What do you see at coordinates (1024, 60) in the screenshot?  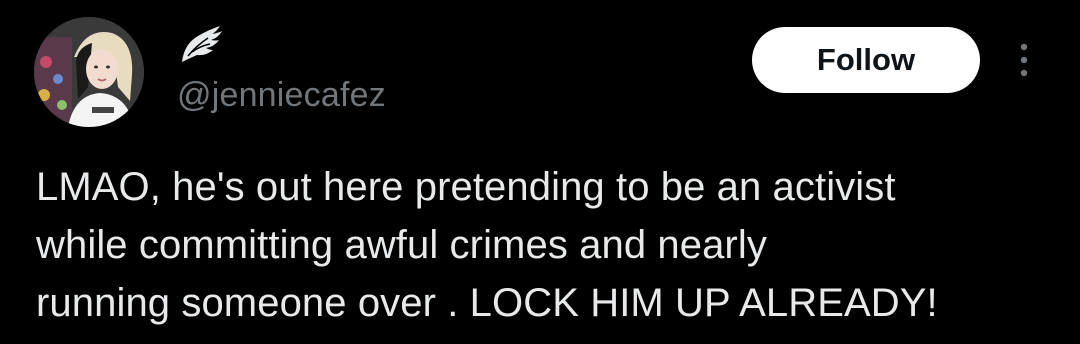 I see `more-vertical-icon` at bounding box center [1024, 60].